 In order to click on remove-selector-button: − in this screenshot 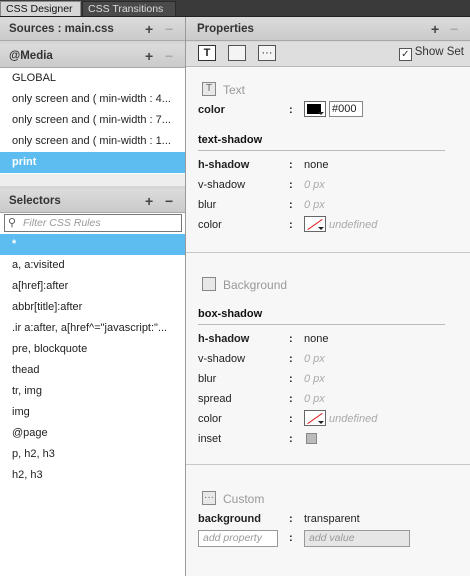, I will do `click(169, 201)`.